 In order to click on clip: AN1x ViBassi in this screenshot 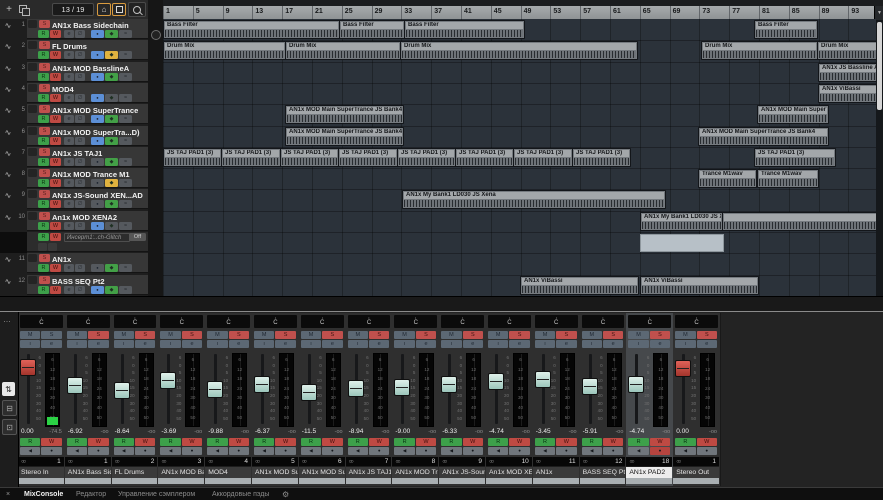, I will do `click(699, 285)`.